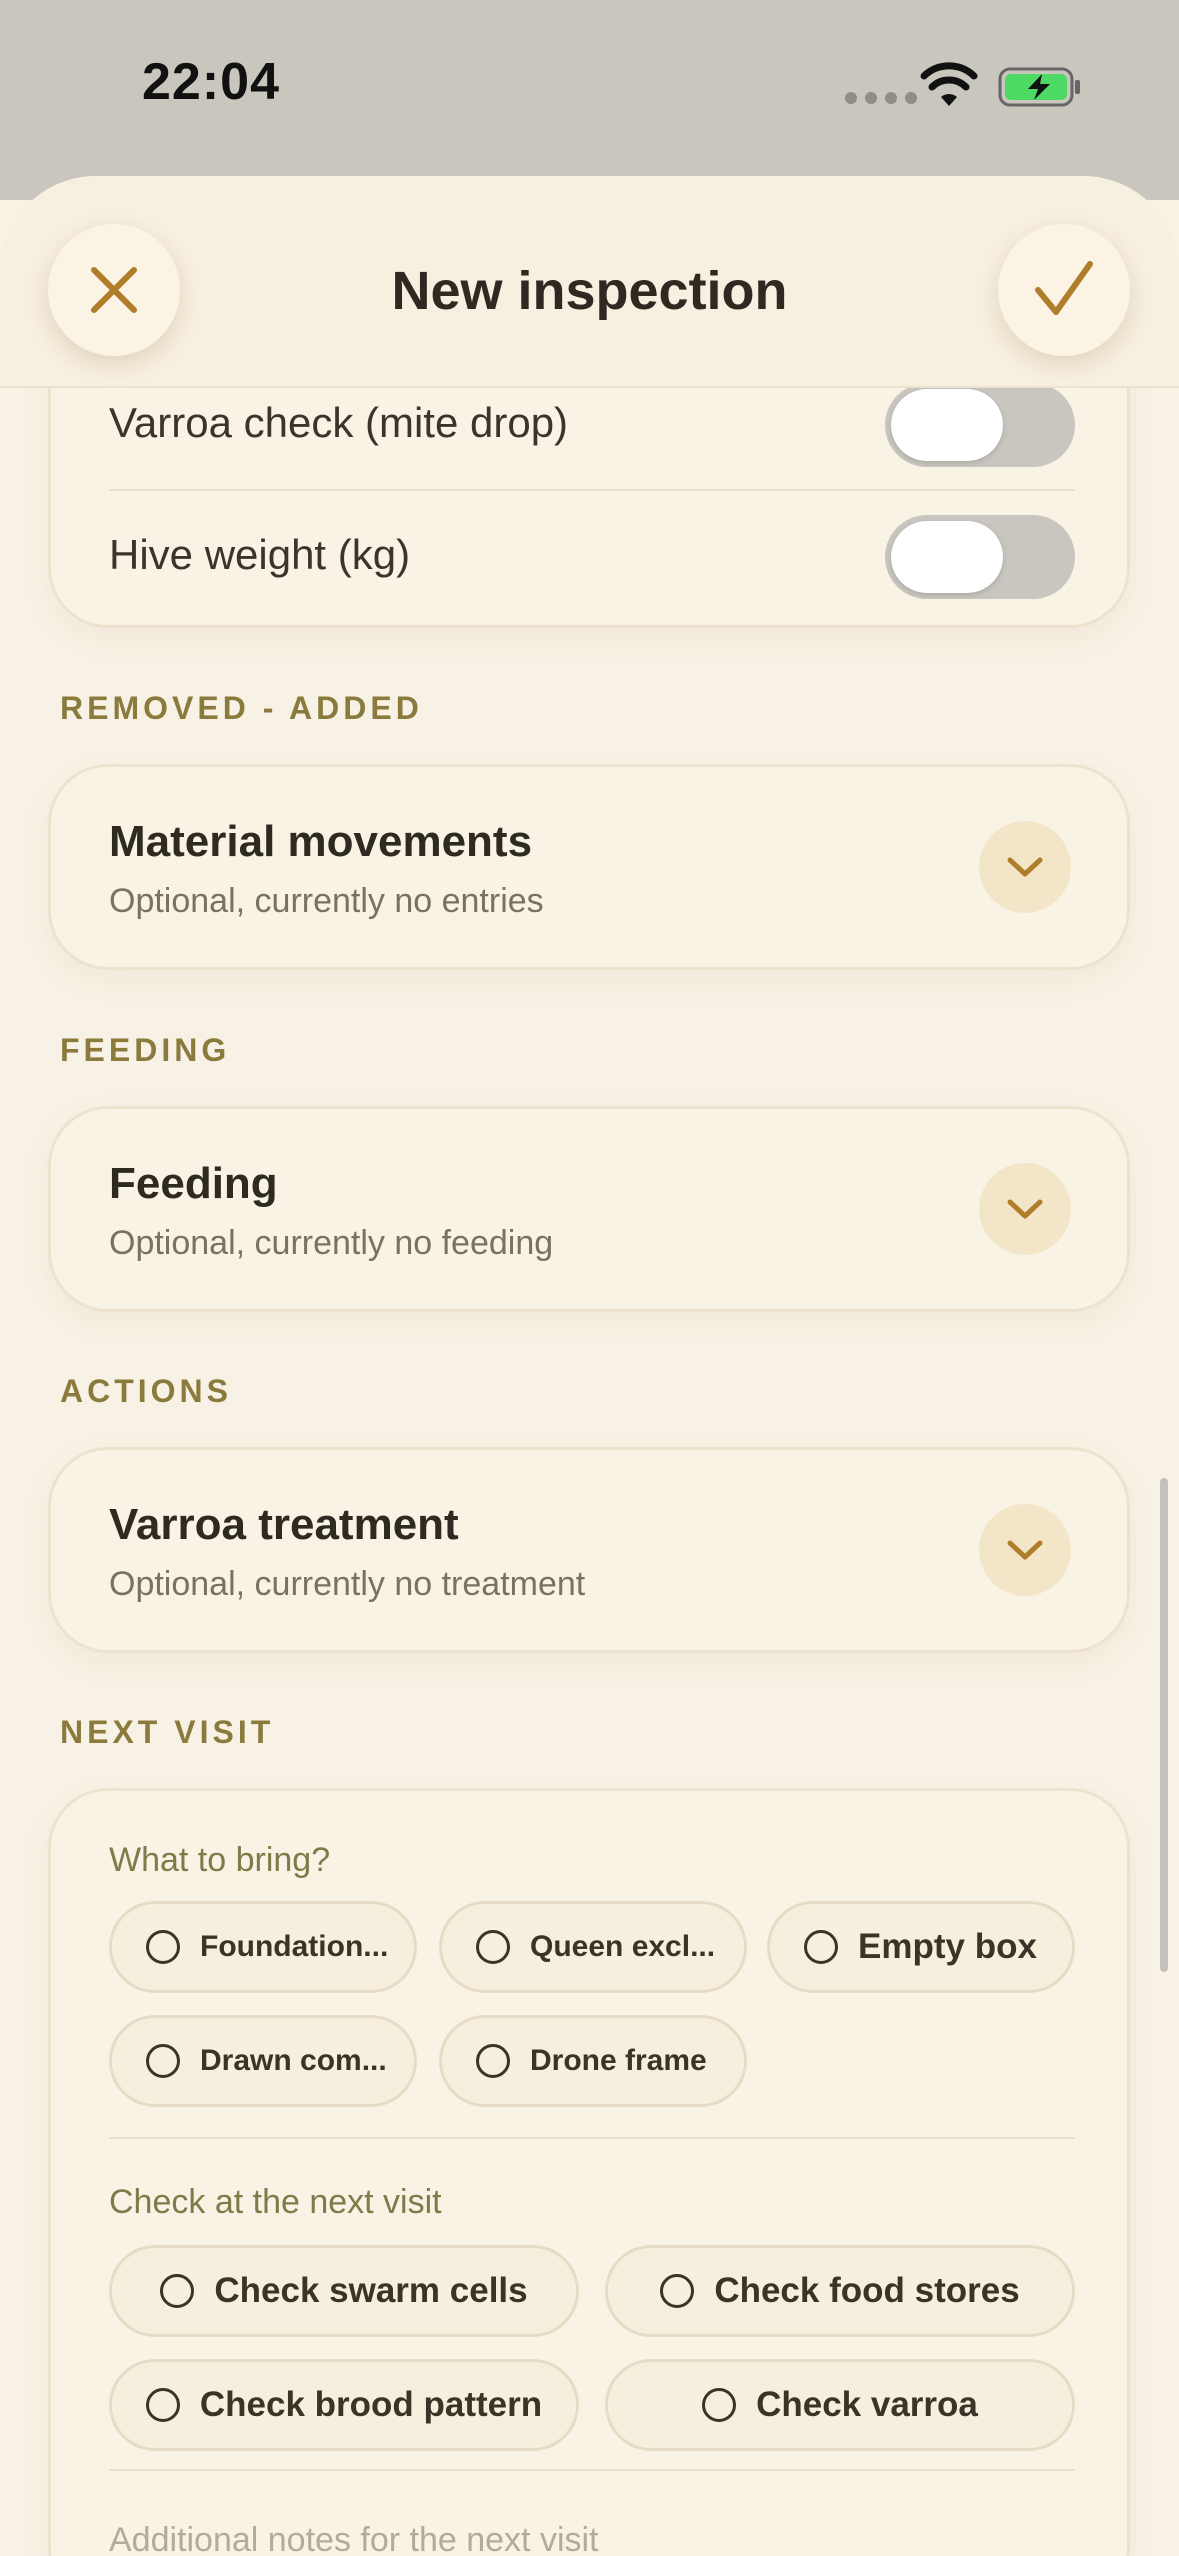  What do you see at coordinates (980, 425) in the screenshot?
I see `varroa-check-toggle` at bounding box center [980, 425].